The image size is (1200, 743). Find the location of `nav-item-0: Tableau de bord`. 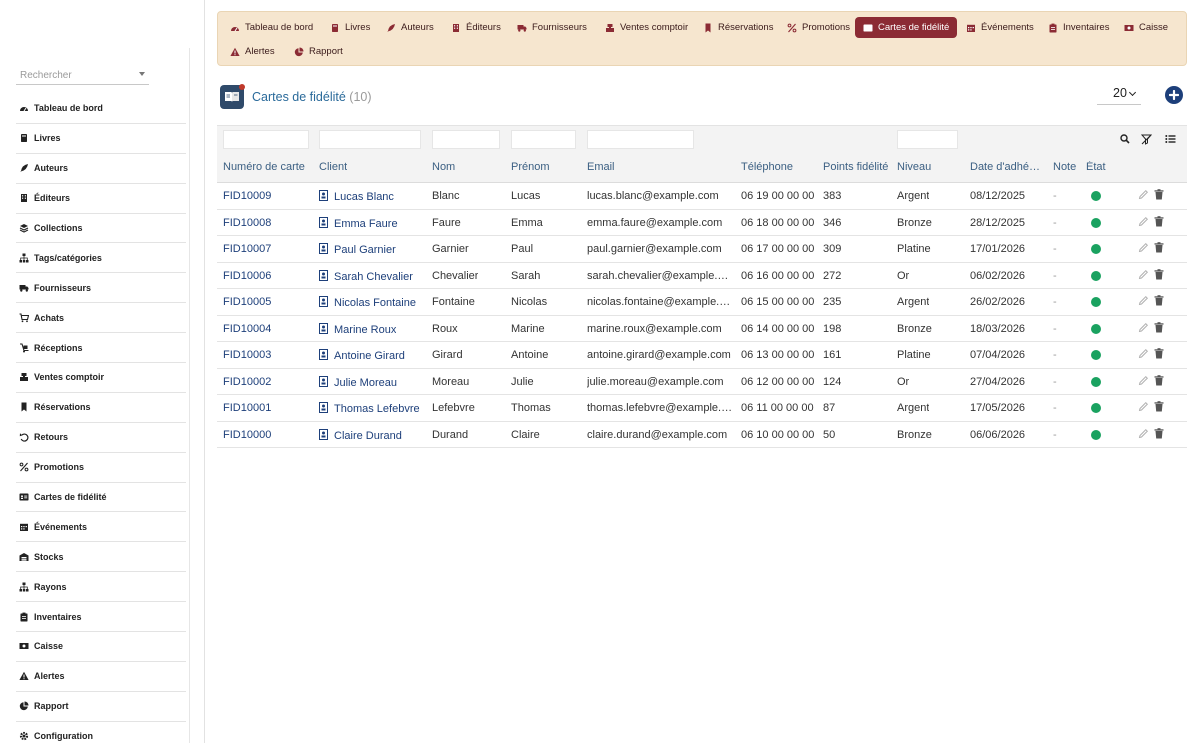

nav-item-0: Tableau de bord is located at coordinates (271, 27).